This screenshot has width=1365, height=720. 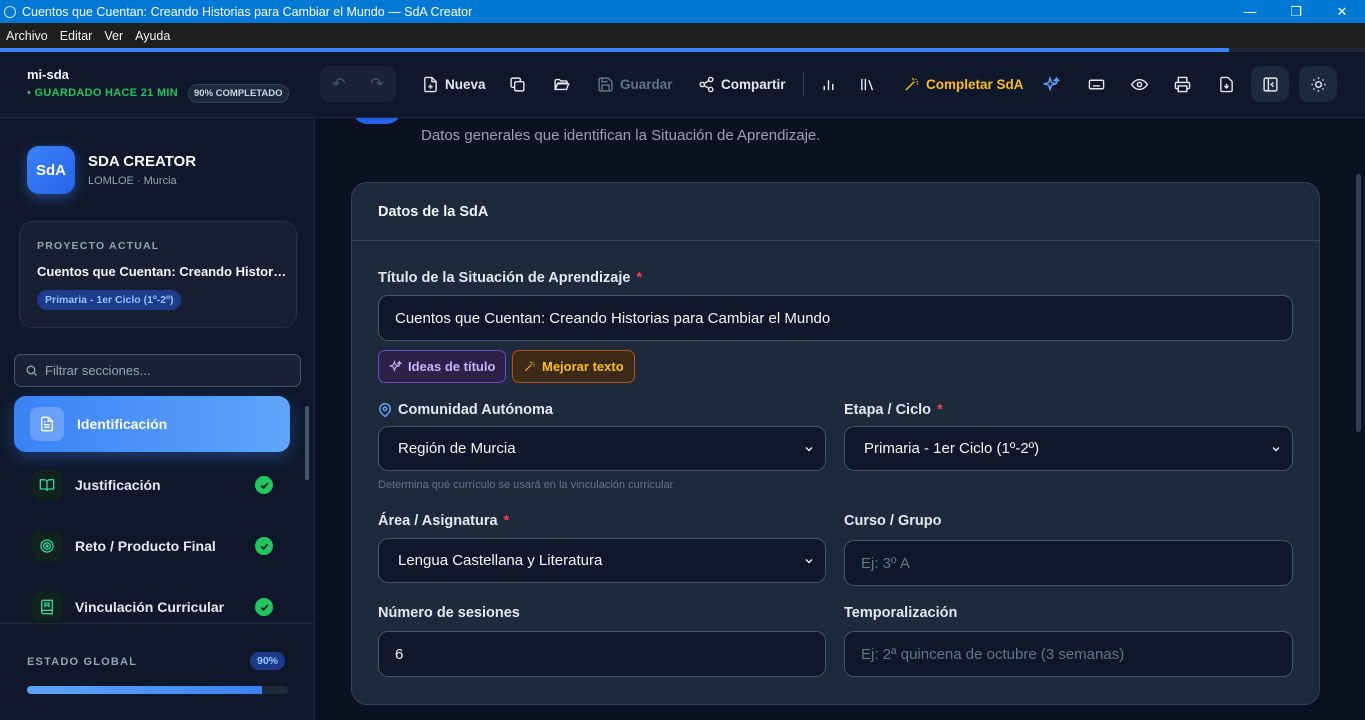 What do you see at coordinates (449, 613) in the screenshot?
I see `sessions-field-label: Número de sesiones` at bounding box center [449, 613].